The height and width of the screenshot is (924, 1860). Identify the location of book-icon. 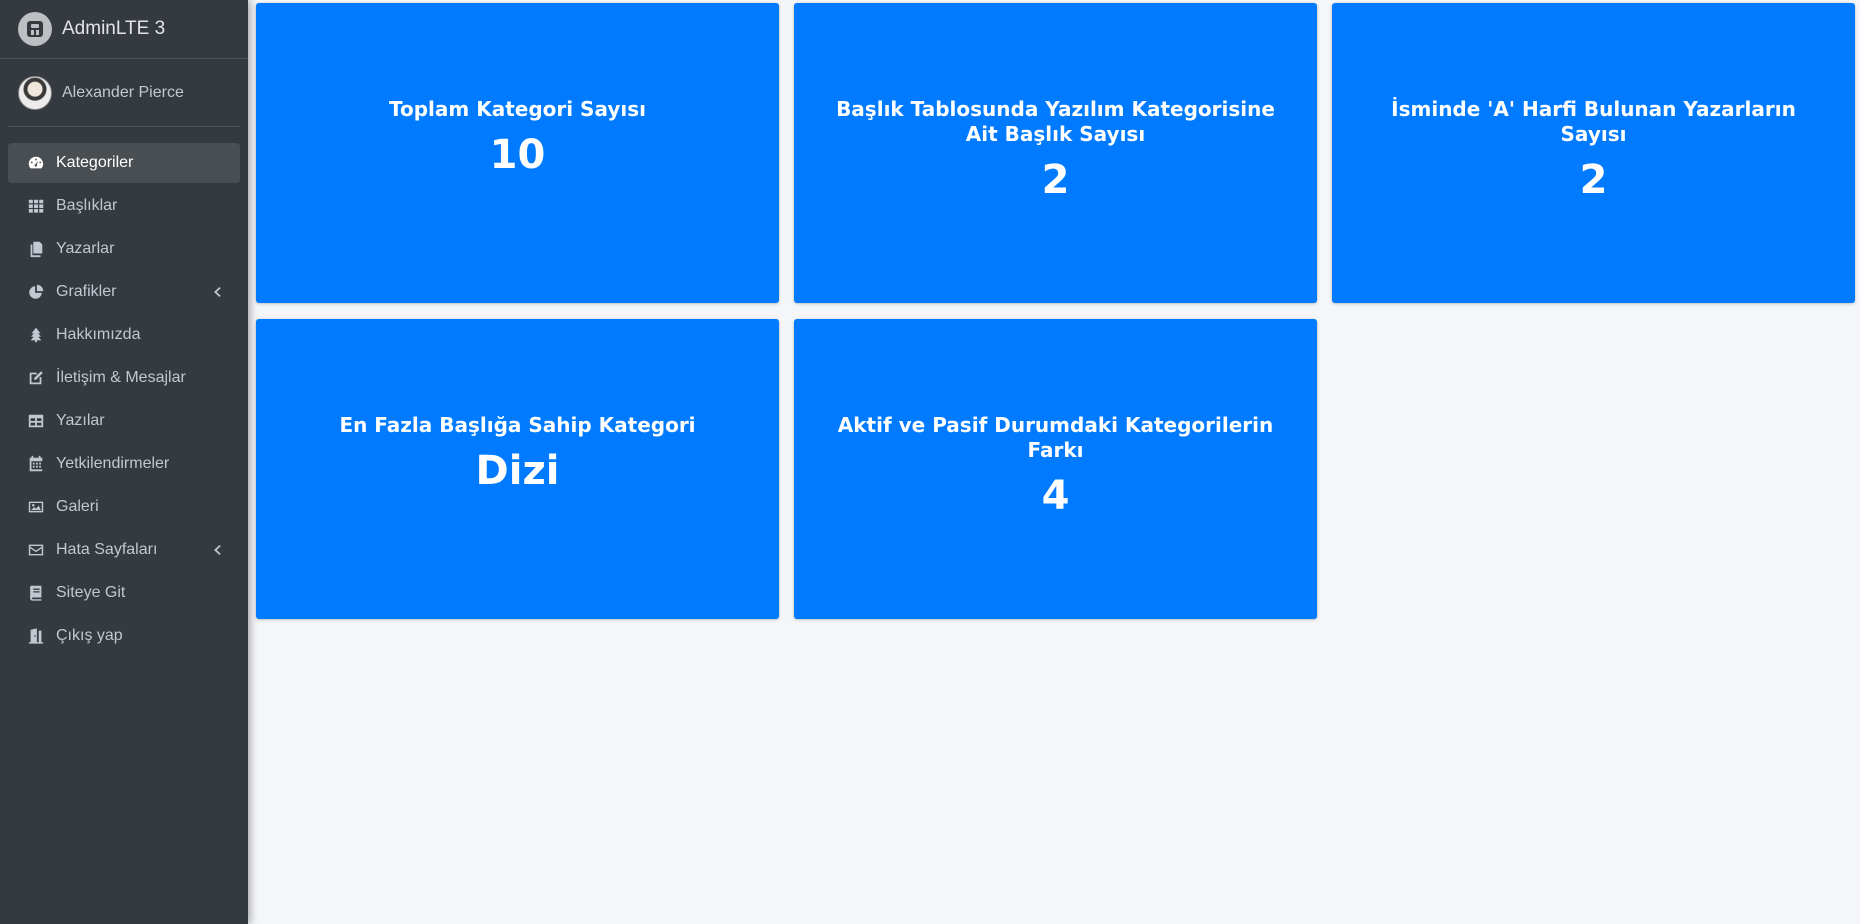
(36, 593).